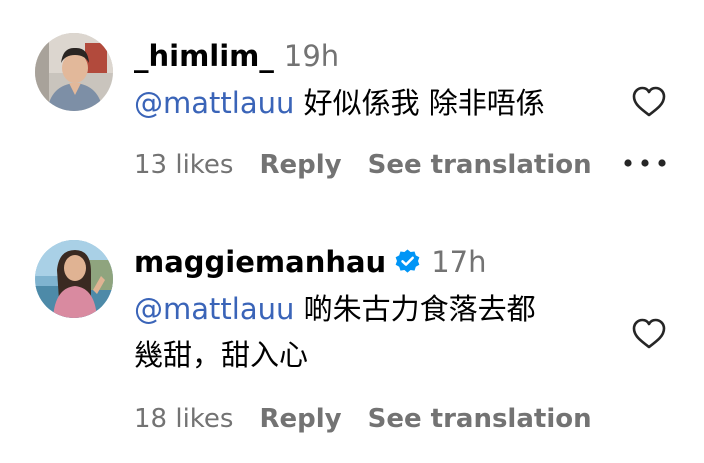 The width and height of the screenshot is (704, 463). I want to click on verified-badge-icon, so click(407, 261).